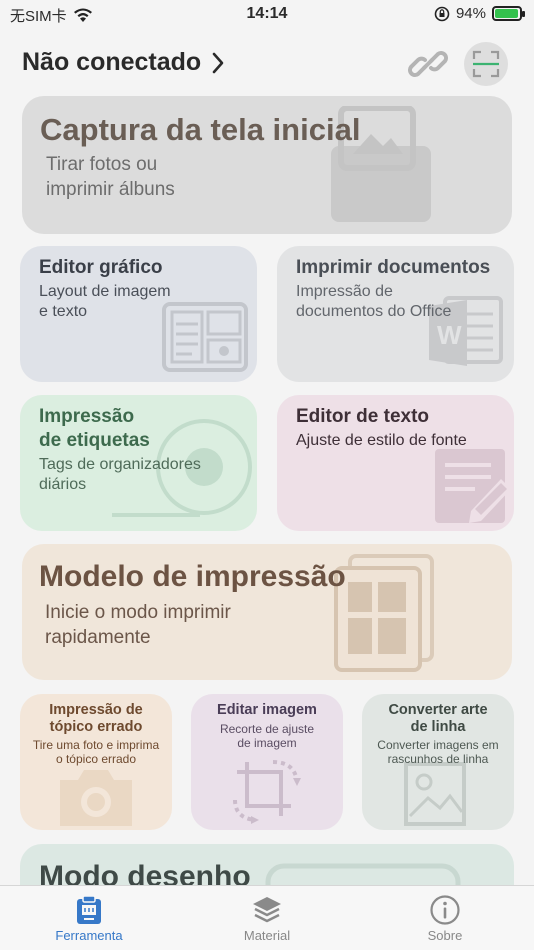  What do you see at coordinates (267, 910) in the screenshot?
I see `layers-icon` at bounding box center [267, 910].